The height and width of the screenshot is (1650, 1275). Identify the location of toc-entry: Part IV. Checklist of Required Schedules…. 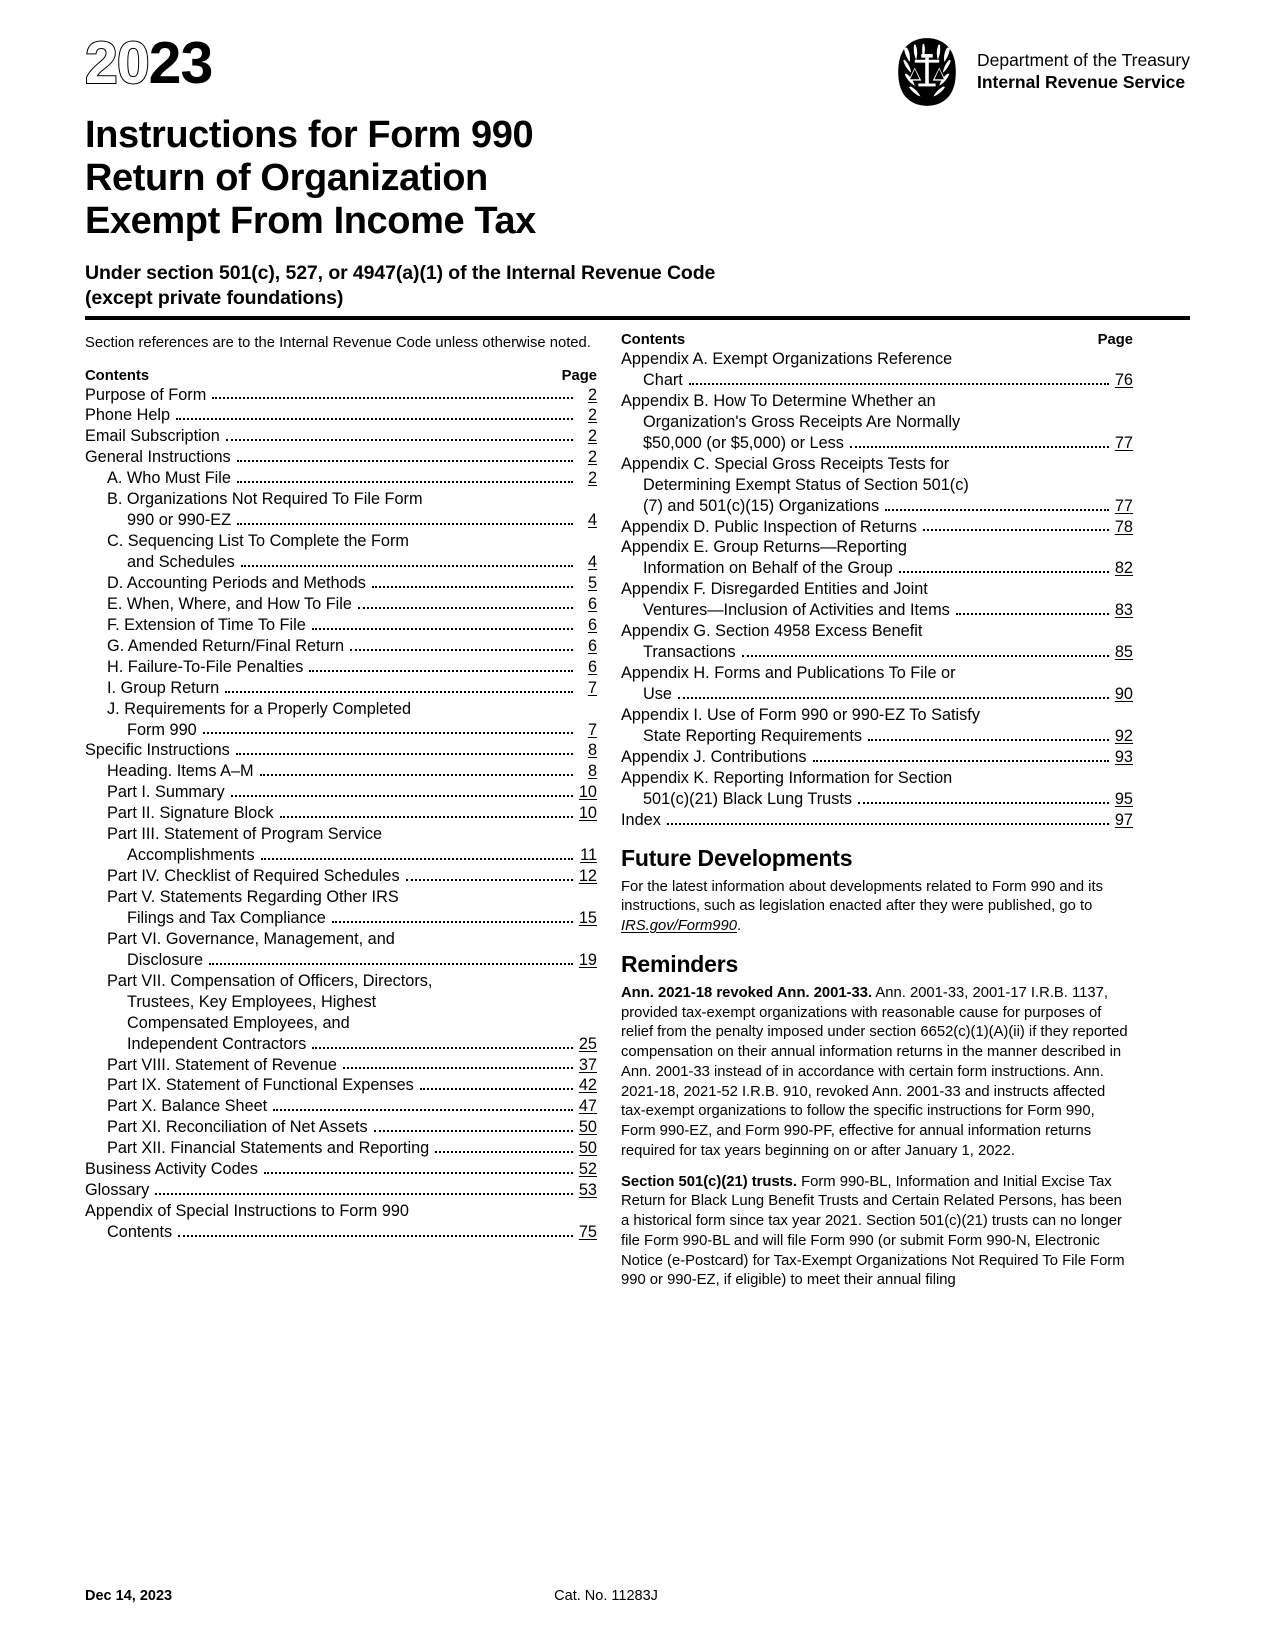
(341, 876).